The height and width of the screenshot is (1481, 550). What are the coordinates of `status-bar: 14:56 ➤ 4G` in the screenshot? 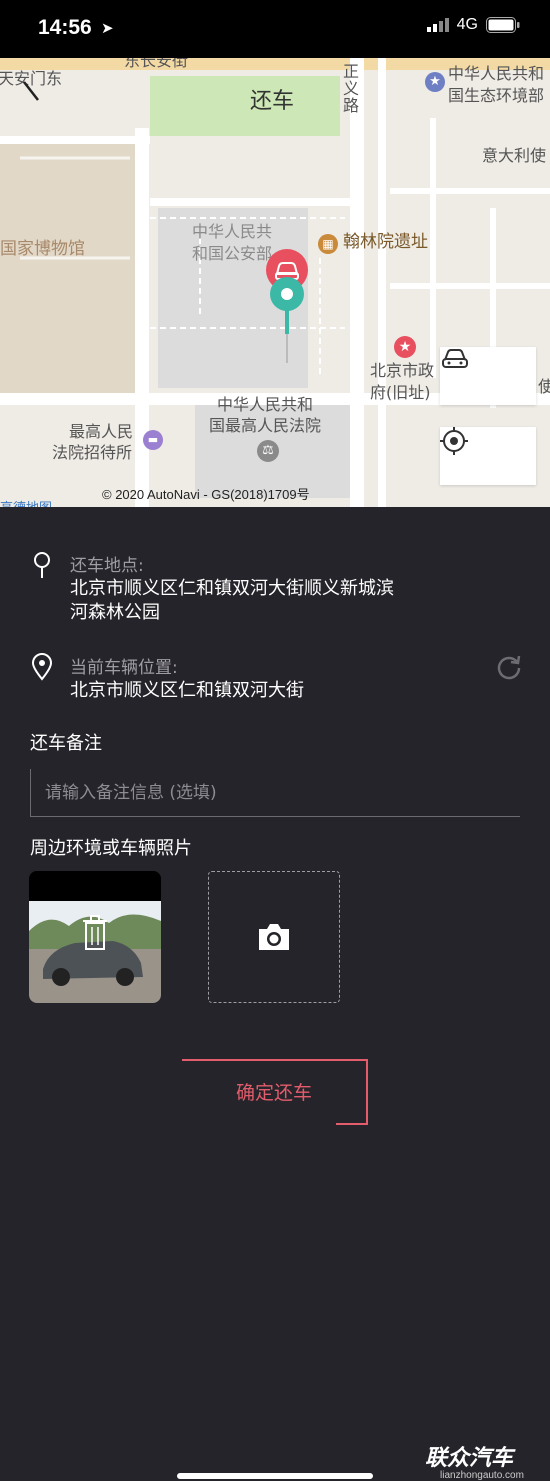 It's located at (275, 29).